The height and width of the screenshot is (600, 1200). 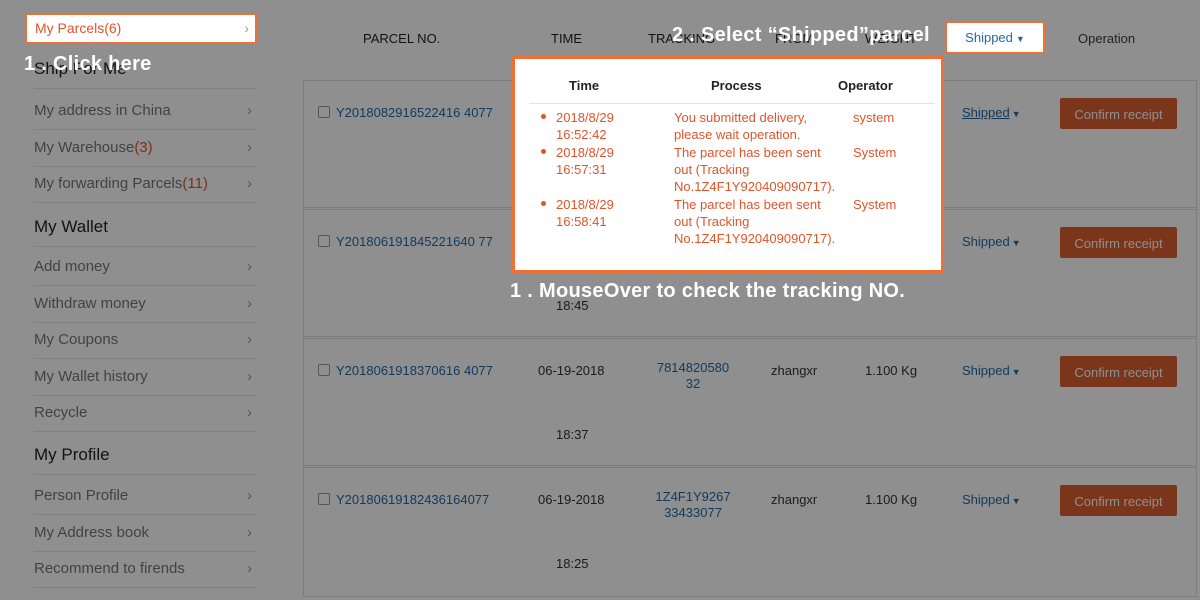 I want to click on header-operation: Operation, so click(x=1107, y=38).